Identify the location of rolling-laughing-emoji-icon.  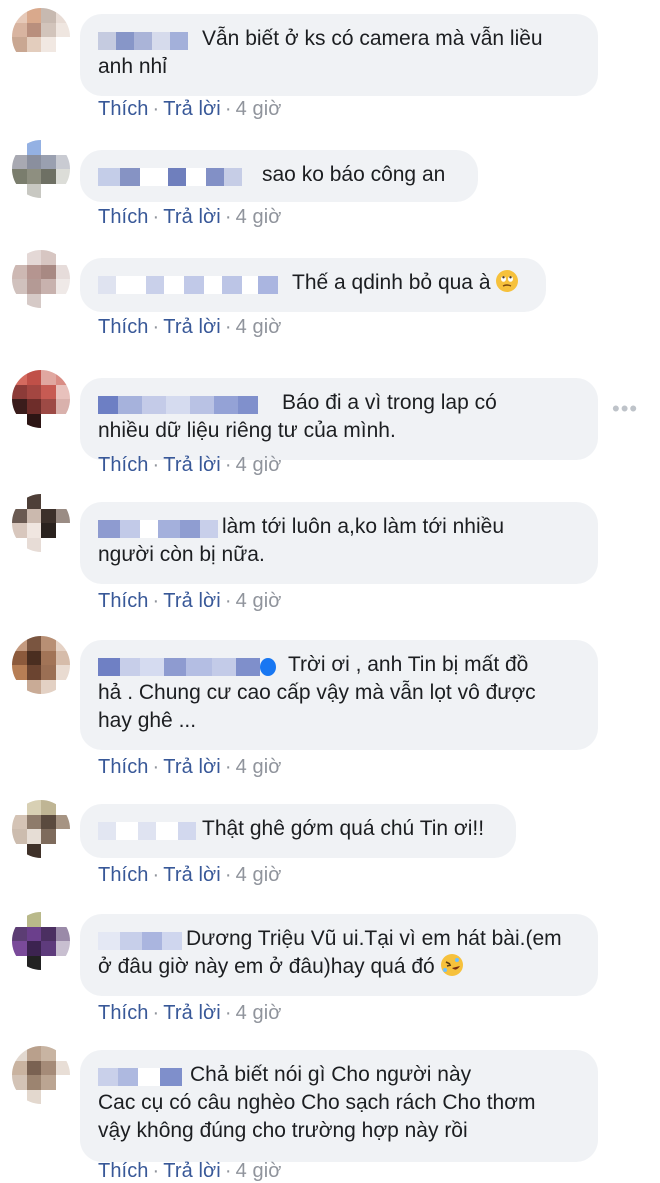
(451, 965).